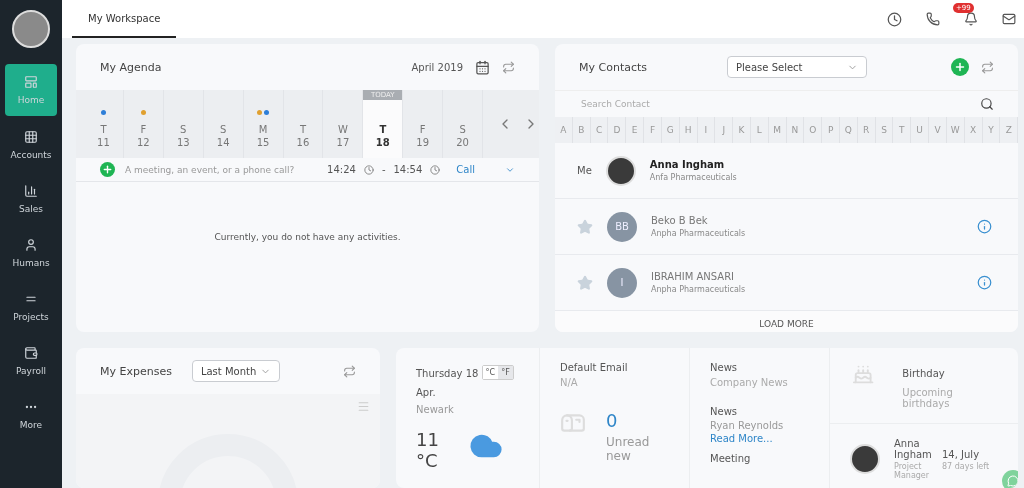  What do you see at coordinates (303, 142) in the screenshot?
I see `day-number: 16` at bounding box center [303, 142].